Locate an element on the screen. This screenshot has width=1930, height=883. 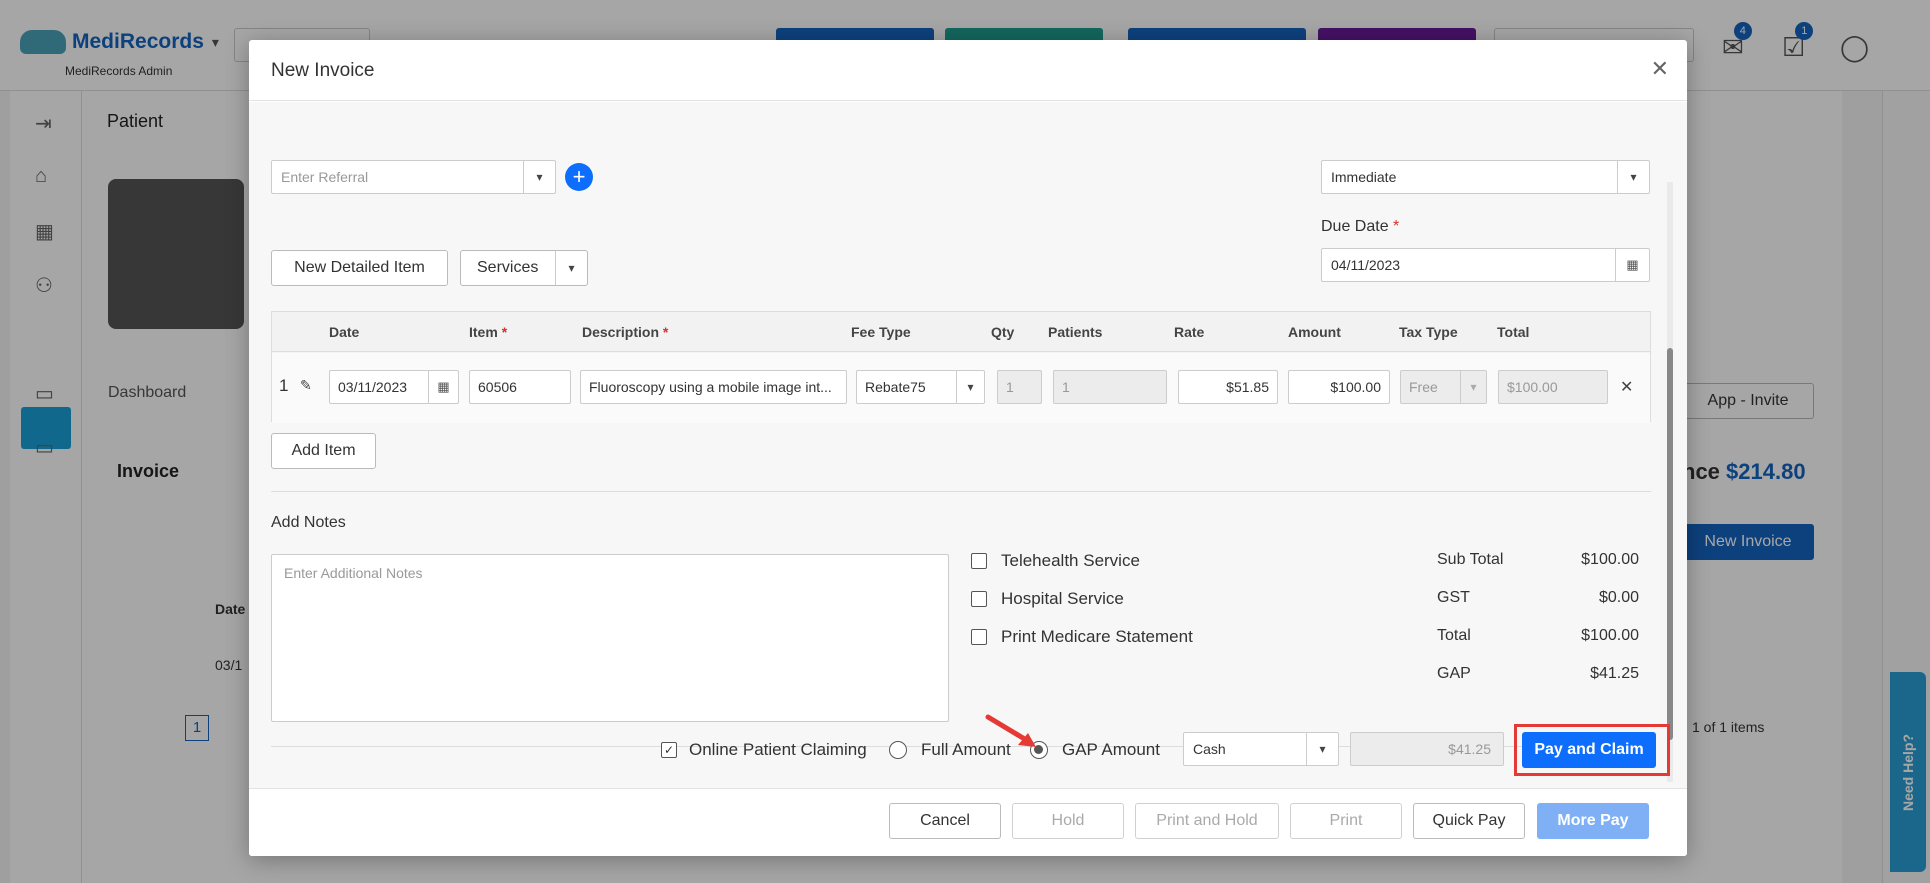
header-fee-type: Fee Type is located at coordinates (881, 332).